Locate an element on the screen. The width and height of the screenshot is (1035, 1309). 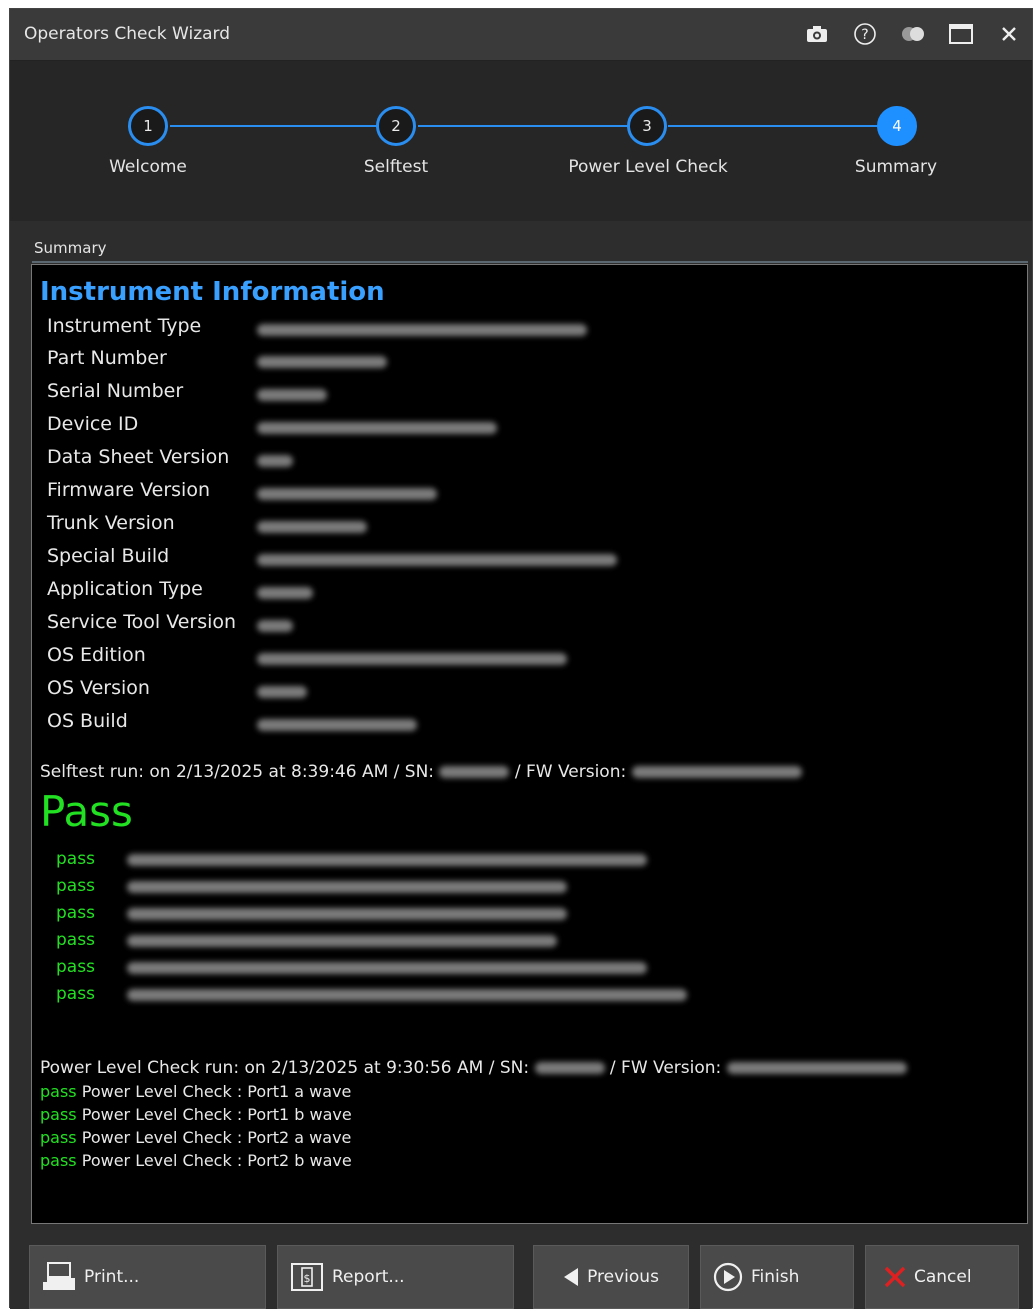
power-level-row-text: Power Level Check : Port1 b wave is located at coordinates (216, 1114).